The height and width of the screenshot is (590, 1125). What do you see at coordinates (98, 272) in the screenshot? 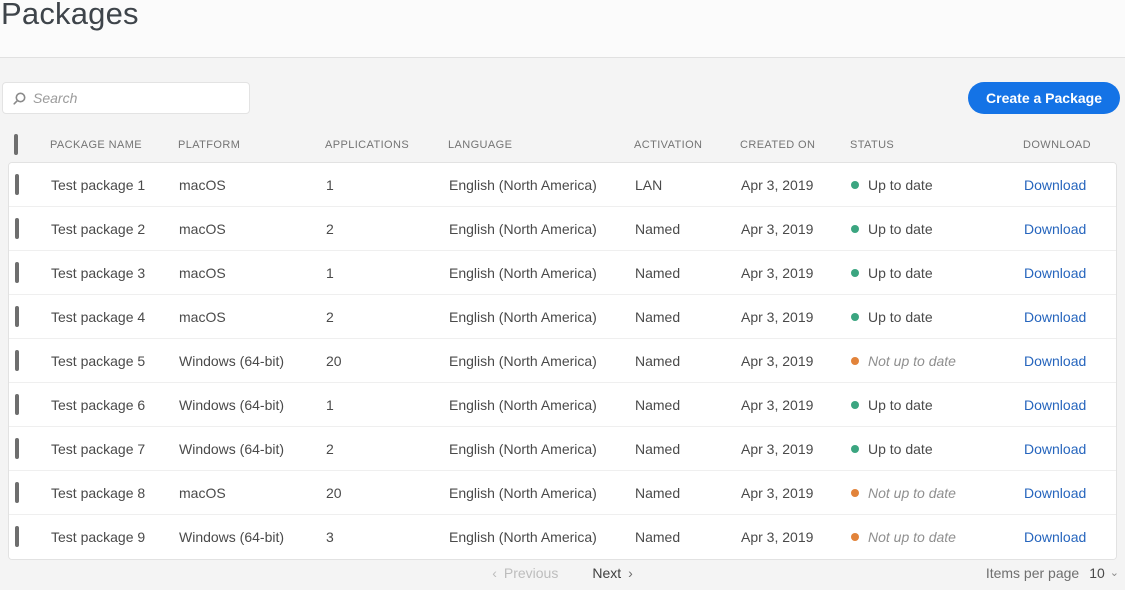
I see `package-name-cell: Test package 3` at bounding box center [98, 272].